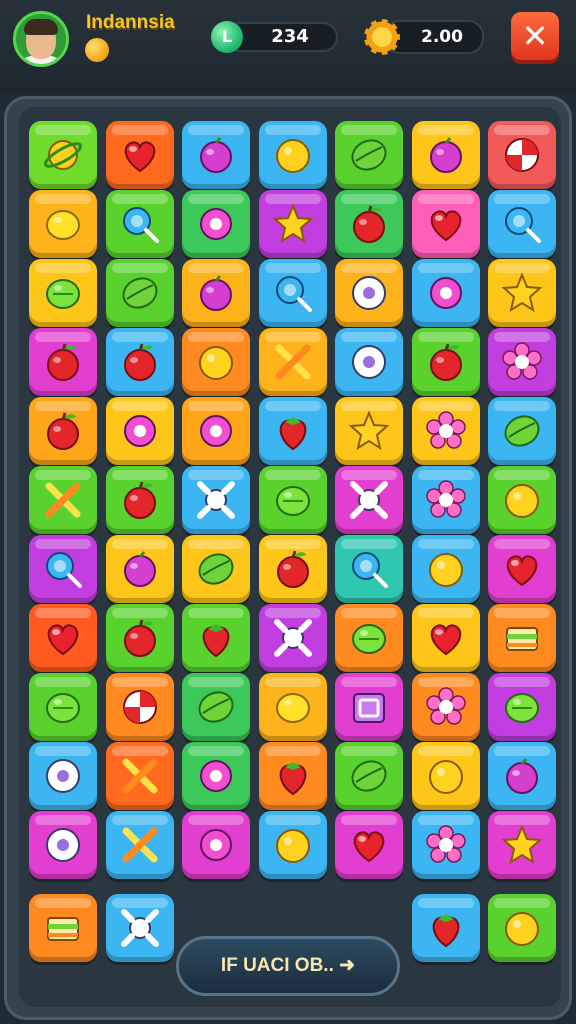 Image resolution: width=576 pixels, height=1024 pixels. Describe the element at coordinates (382, 37) in the screenshot. I see `gear-coin-icon` at that location.